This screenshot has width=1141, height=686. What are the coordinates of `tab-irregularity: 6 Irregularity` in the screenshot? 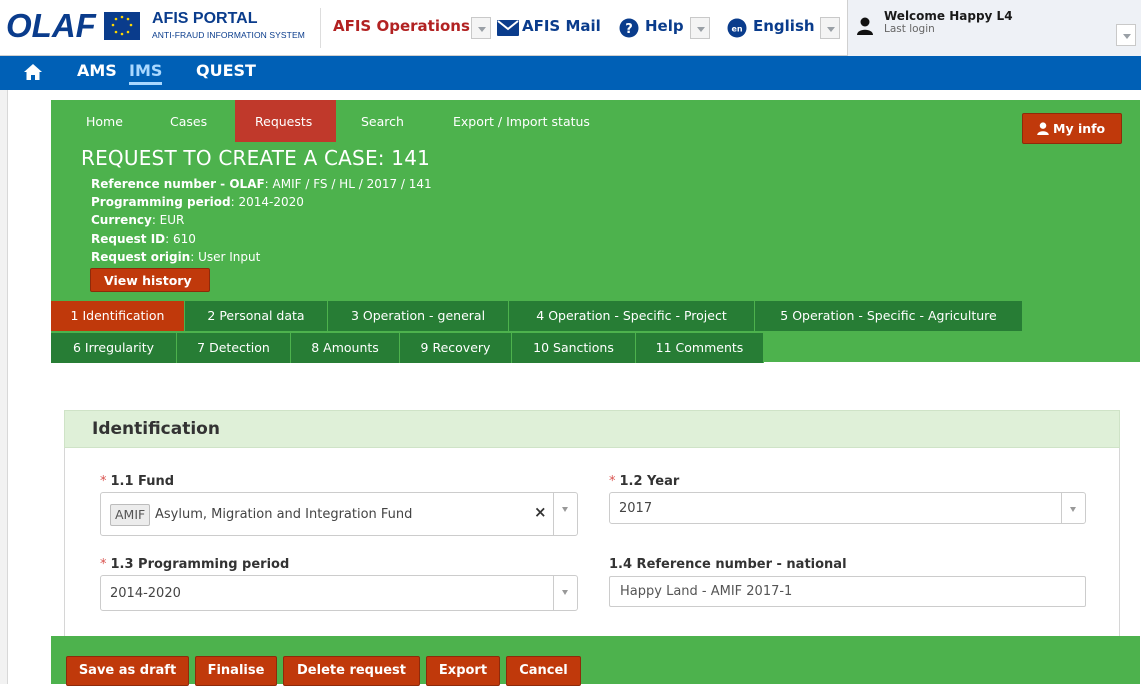 It's located at (114, 348).